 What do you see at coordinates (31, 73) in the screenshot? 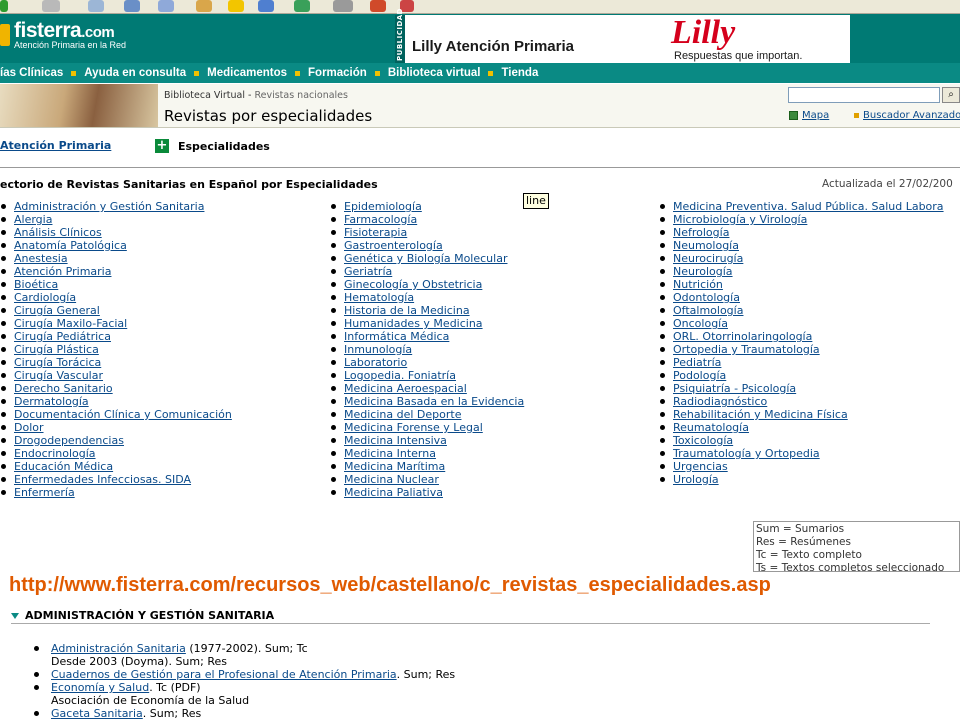
I see `nav-item: ías Clínicas` at bounding box center [31, 73].